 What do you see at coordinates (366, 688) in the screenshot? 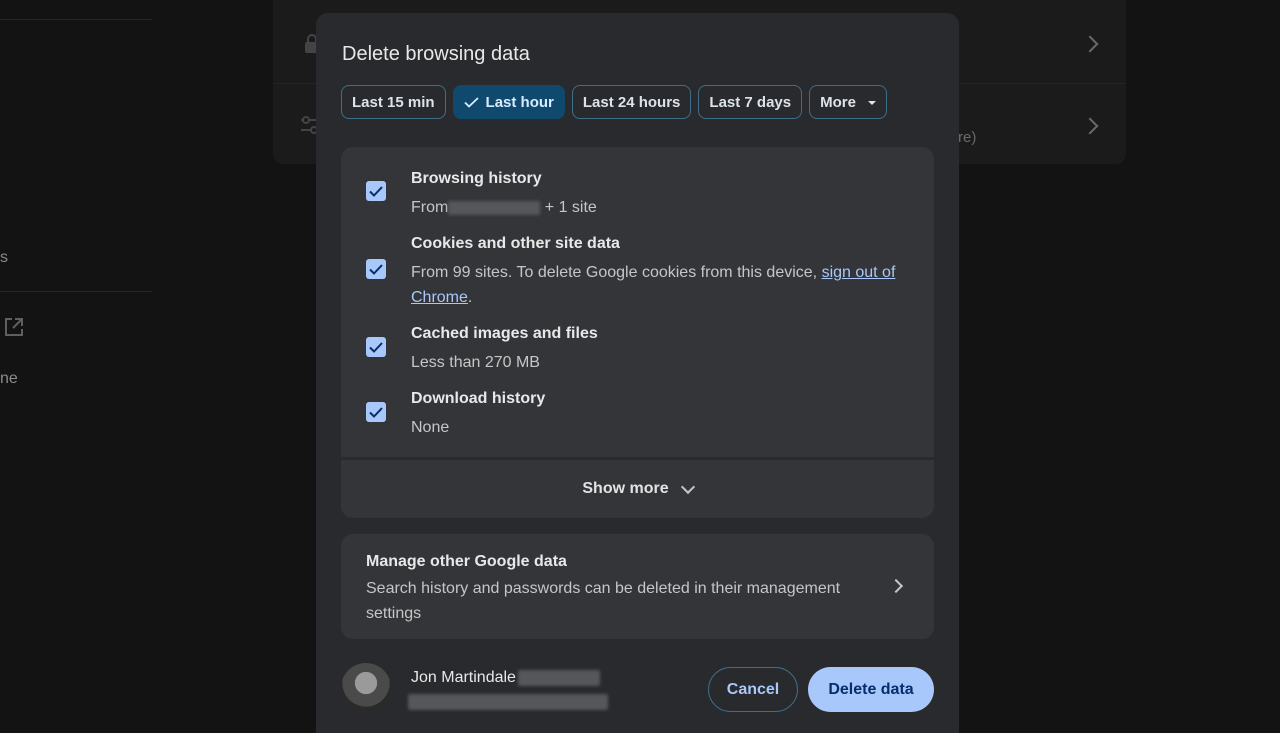
I see `avatar` at bounding box center [366, 688].